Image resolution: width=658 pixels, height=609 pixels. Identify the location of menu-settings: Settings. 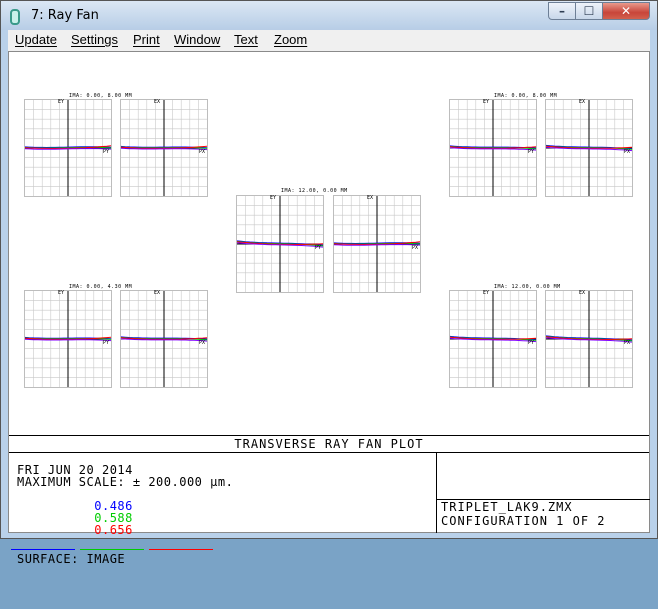
(94, 39).